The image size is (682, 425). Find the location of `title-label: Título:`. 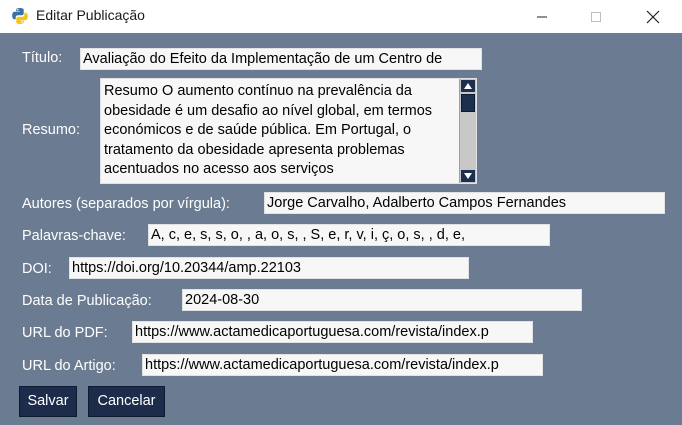

title-label: Título: is located at coordinates (42, 58).